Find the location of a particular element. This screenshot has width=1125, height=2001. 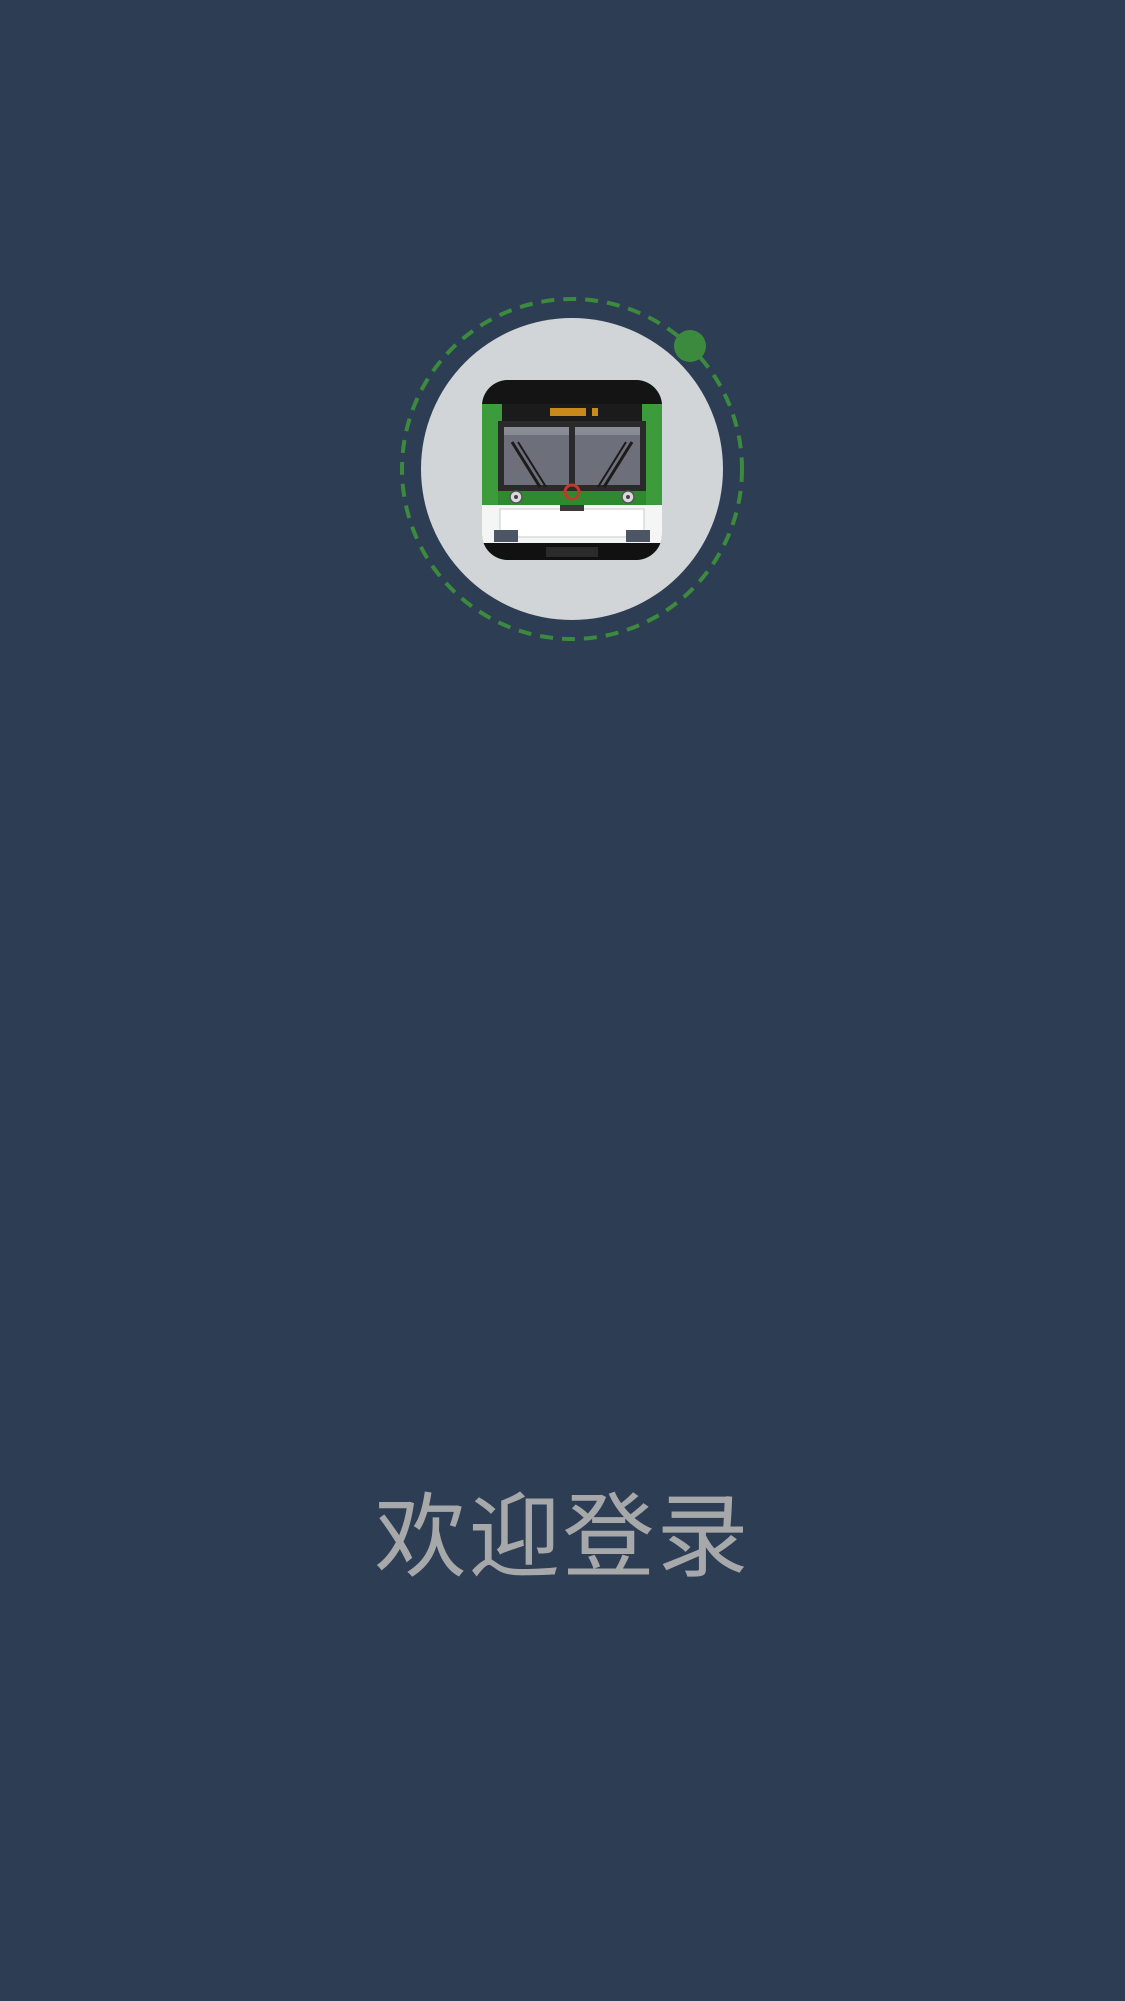

progress-dot is located at coordinates (690, 346).